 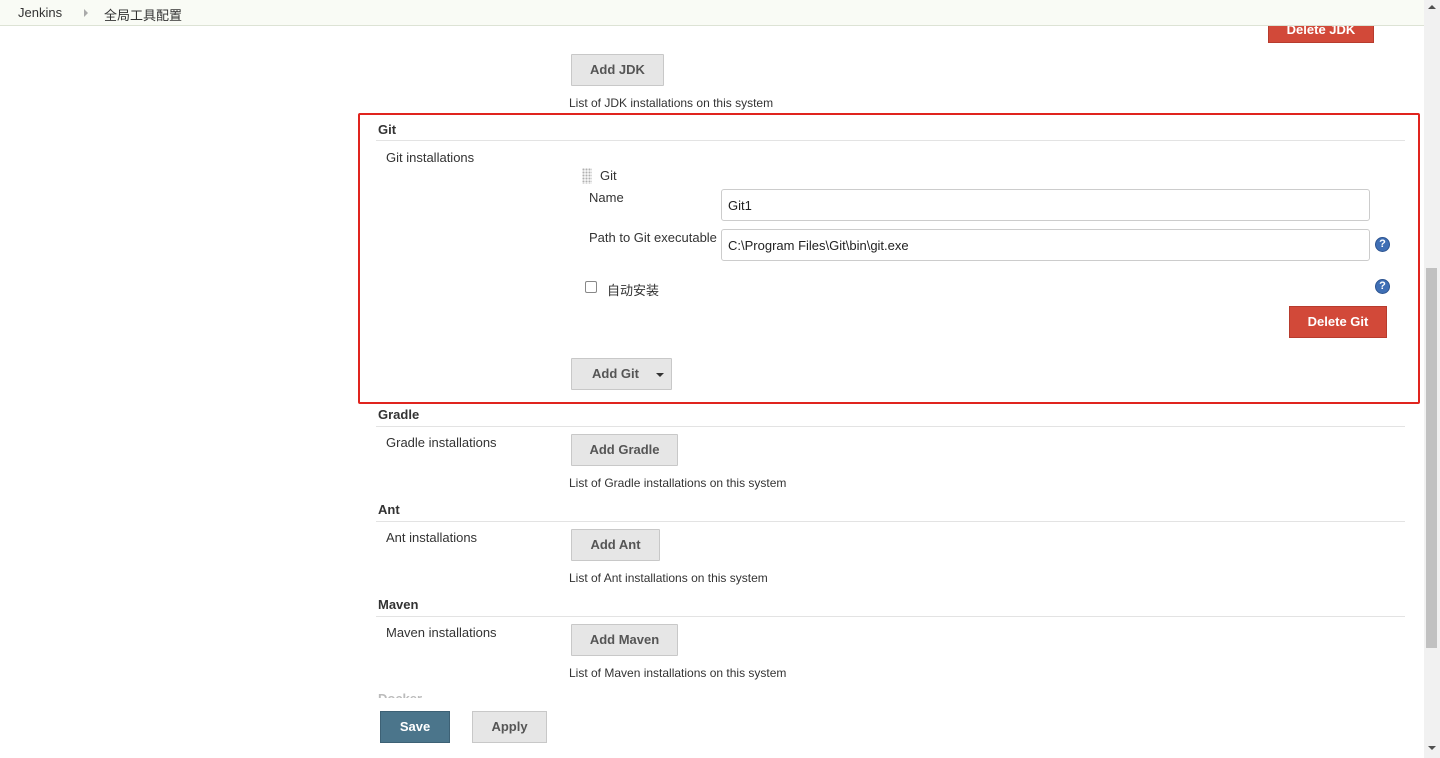 What do you see at coordinates (624, 640) in the screenshot?
I see `add-maven-button: Add Maven` at bounding box center [624, 640].